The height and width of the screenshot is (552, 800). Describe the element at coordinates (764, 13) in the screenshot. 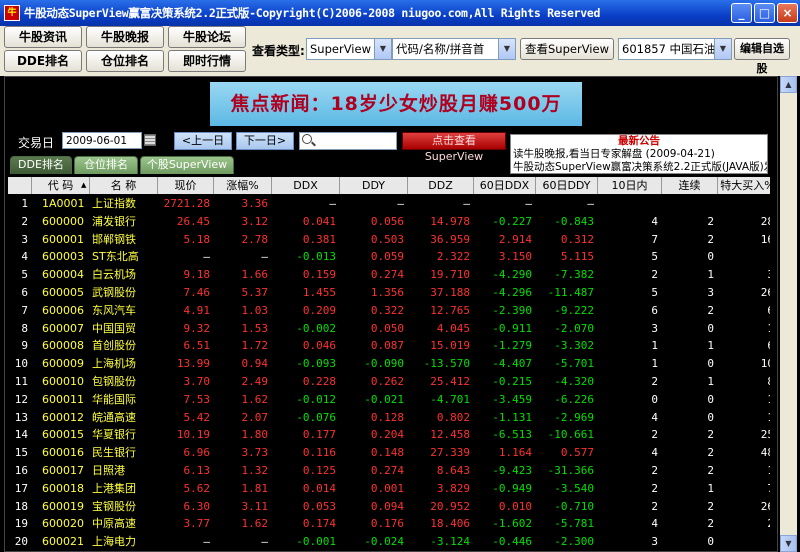

I see `maximize-button: □` at that location.